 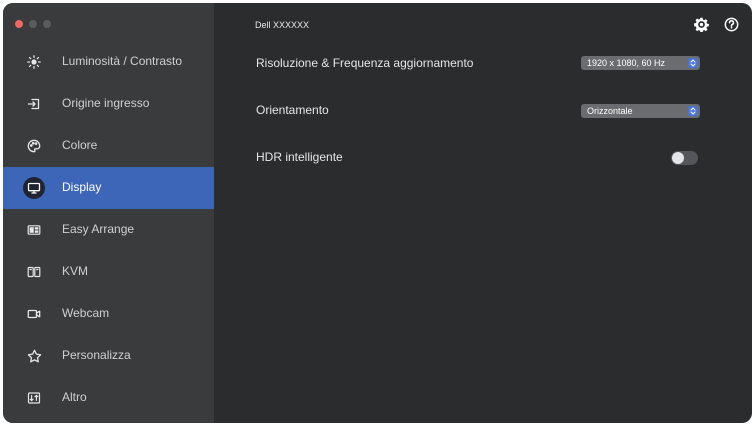 I want to click on sidebar-item-other: Altro, so click(x=108, y=398).